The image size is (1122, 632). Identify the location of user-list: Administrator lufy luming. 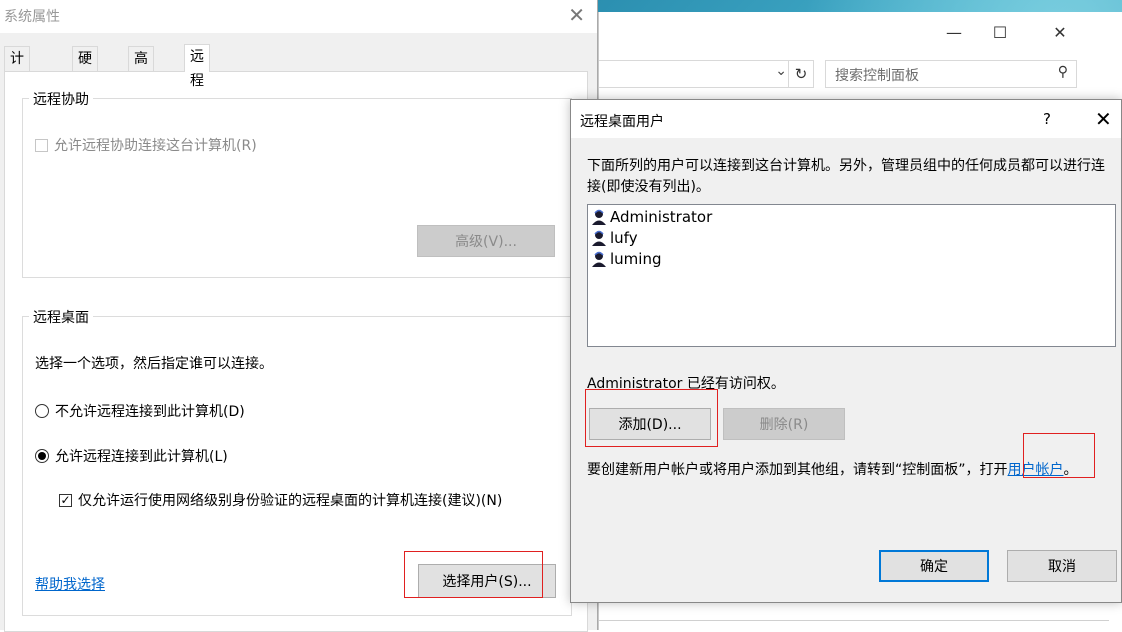
(851, 275).